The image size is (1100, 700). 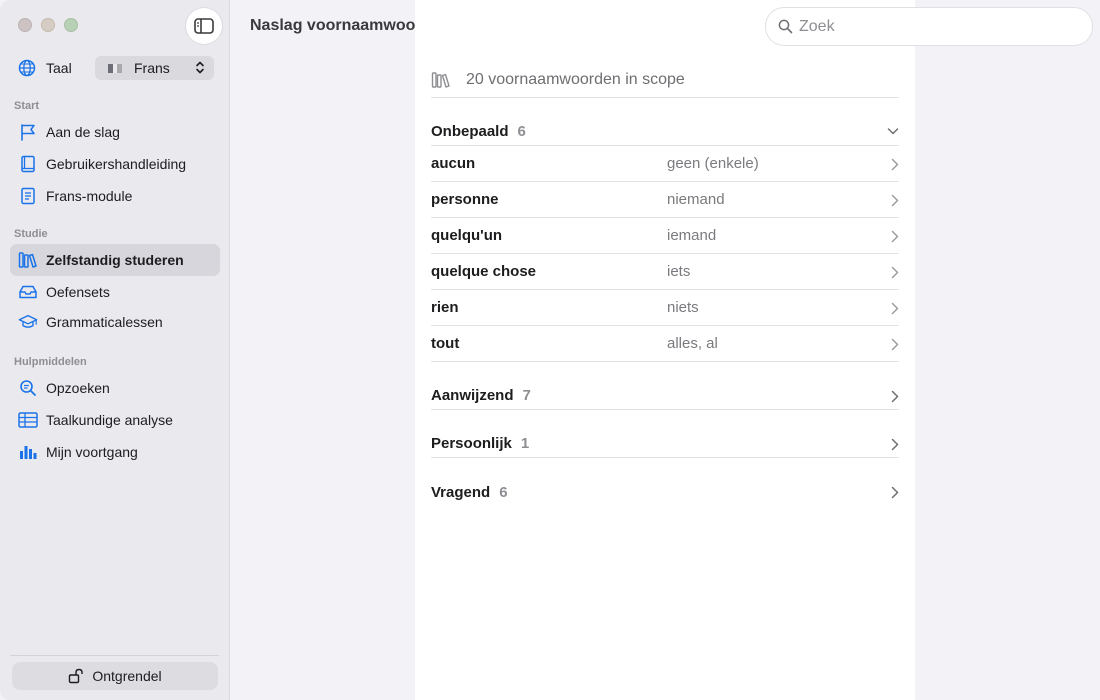 I want to click on document-icon, so click(x=28, y=196).